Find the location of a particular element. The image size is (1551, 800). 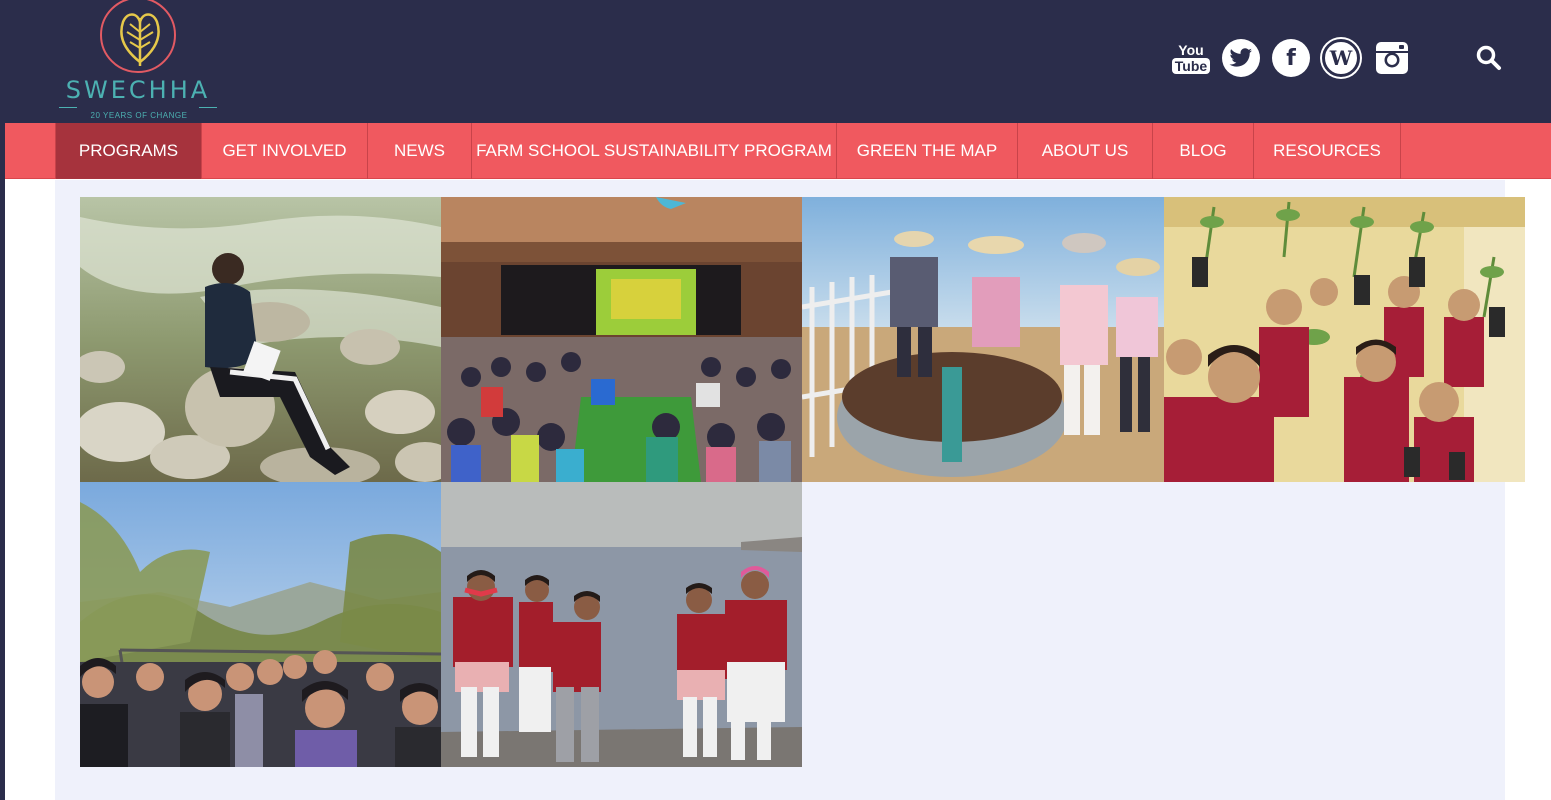

photo-students-open-bus is located at coordinates (260, 624).